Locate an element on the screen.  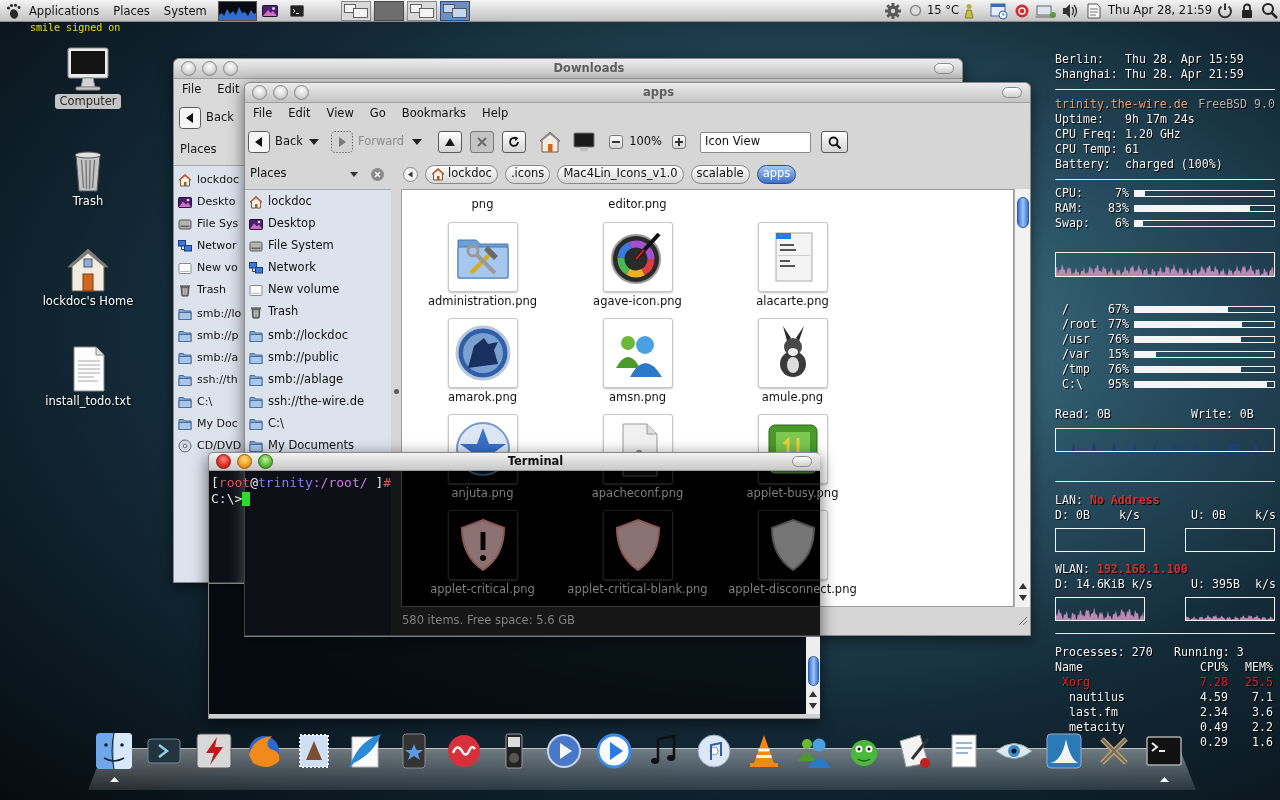
panel-menu: Applications is located at coordinates (64, 11).